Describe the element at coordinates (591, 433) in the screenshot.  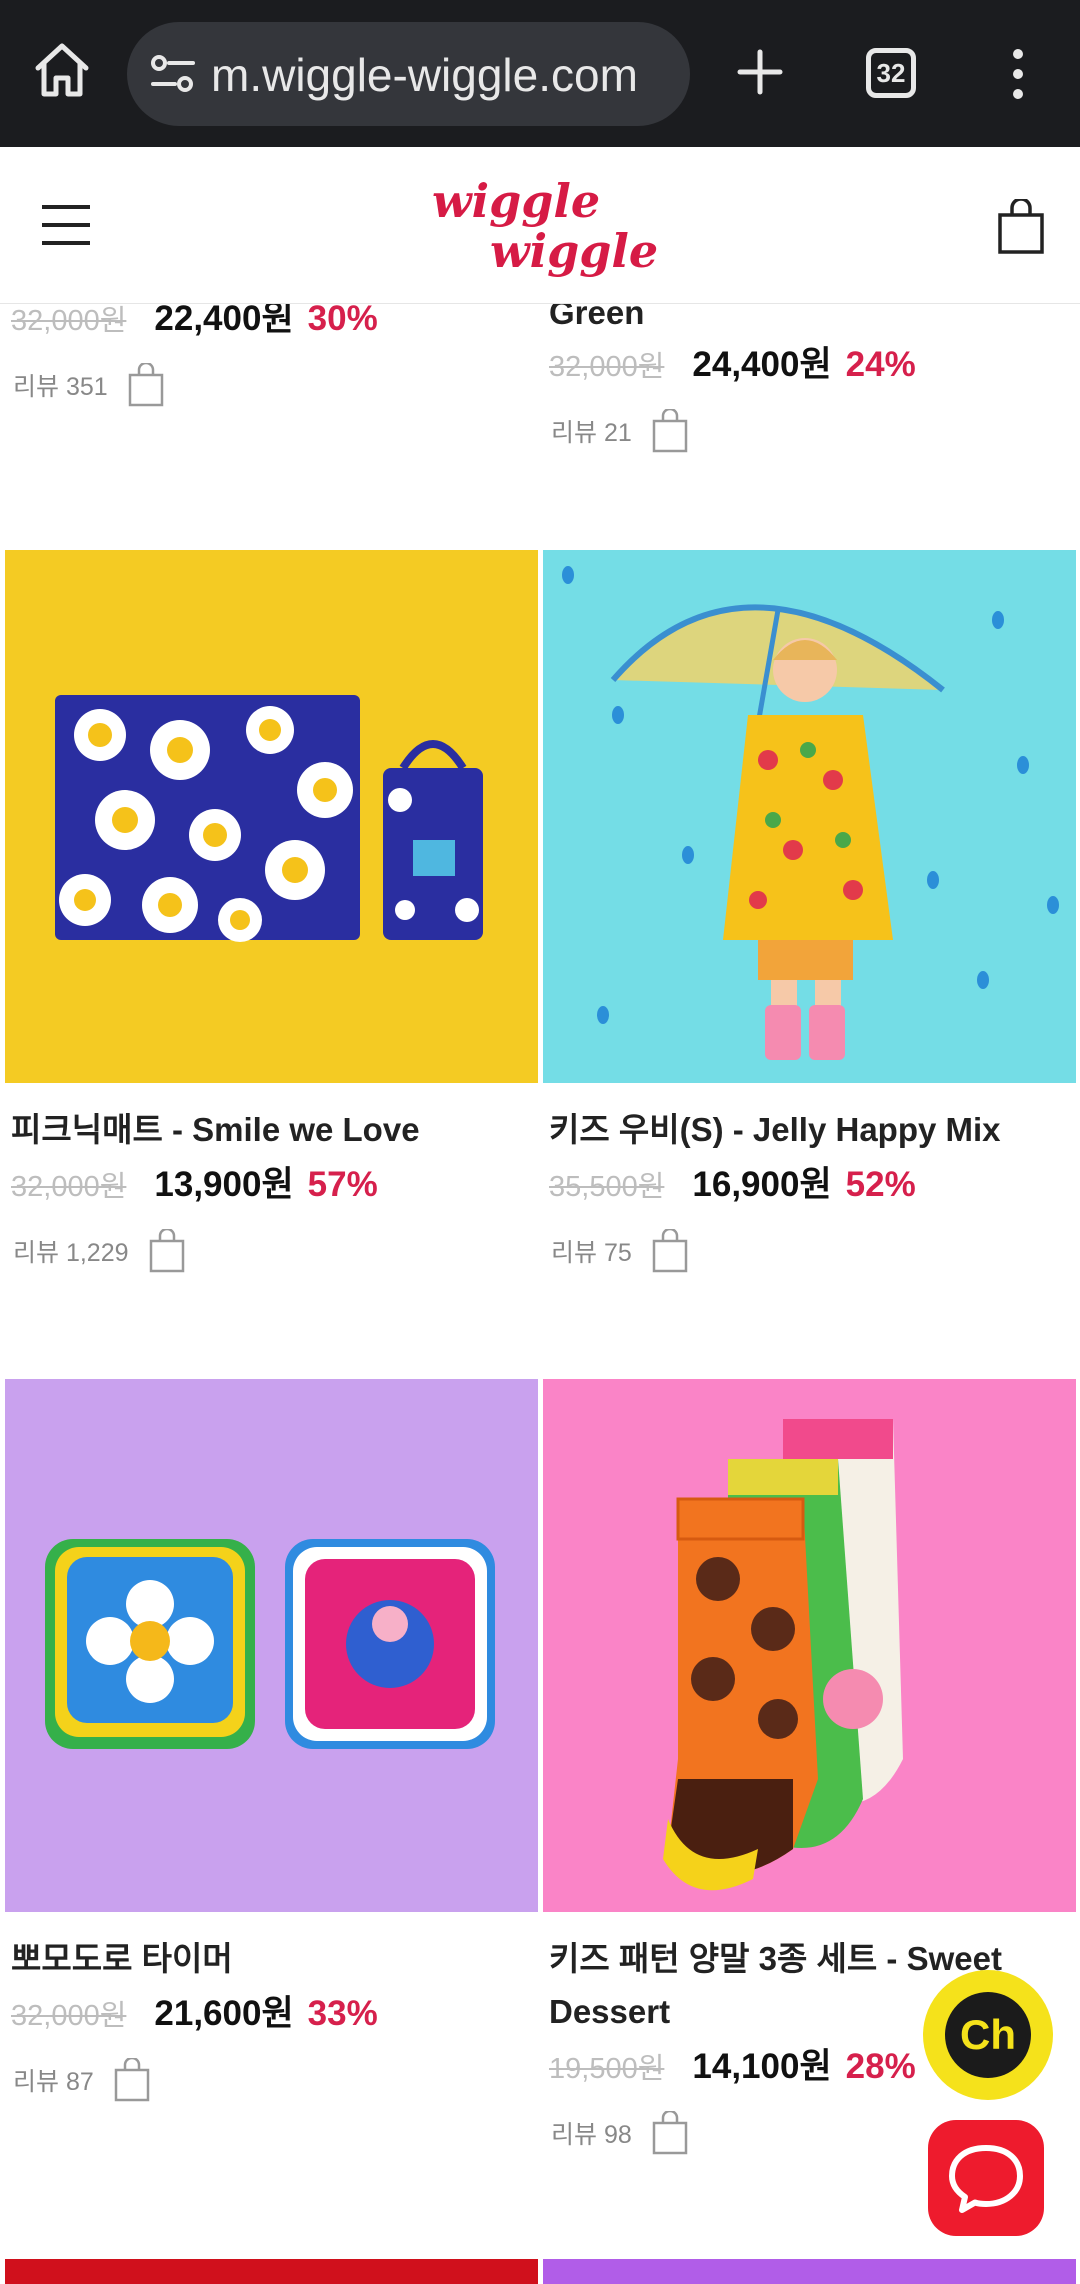
I see `review-count: 리뷰 21` at that location.